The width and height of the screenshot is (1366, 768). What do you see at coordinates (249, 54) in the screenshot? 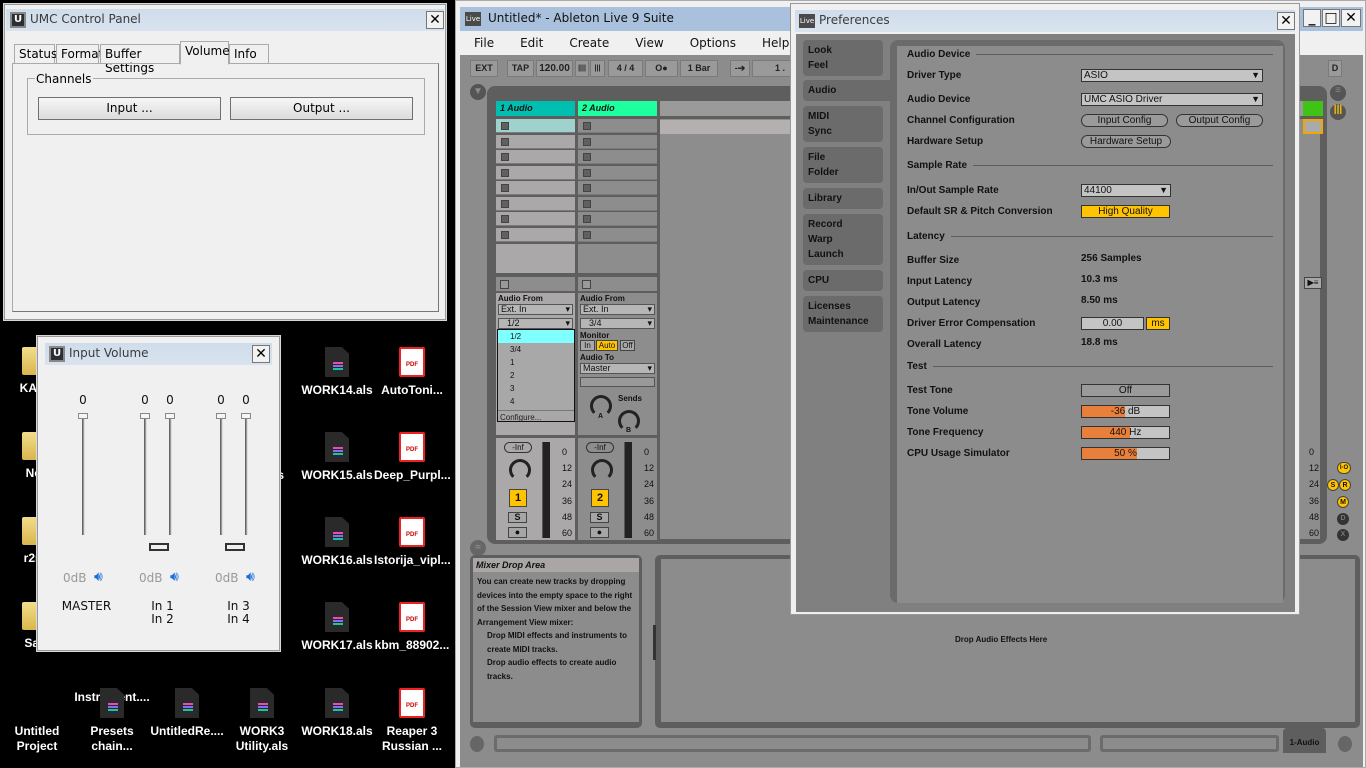
I see `tab-info: Info` at bounding box center [249, 54].